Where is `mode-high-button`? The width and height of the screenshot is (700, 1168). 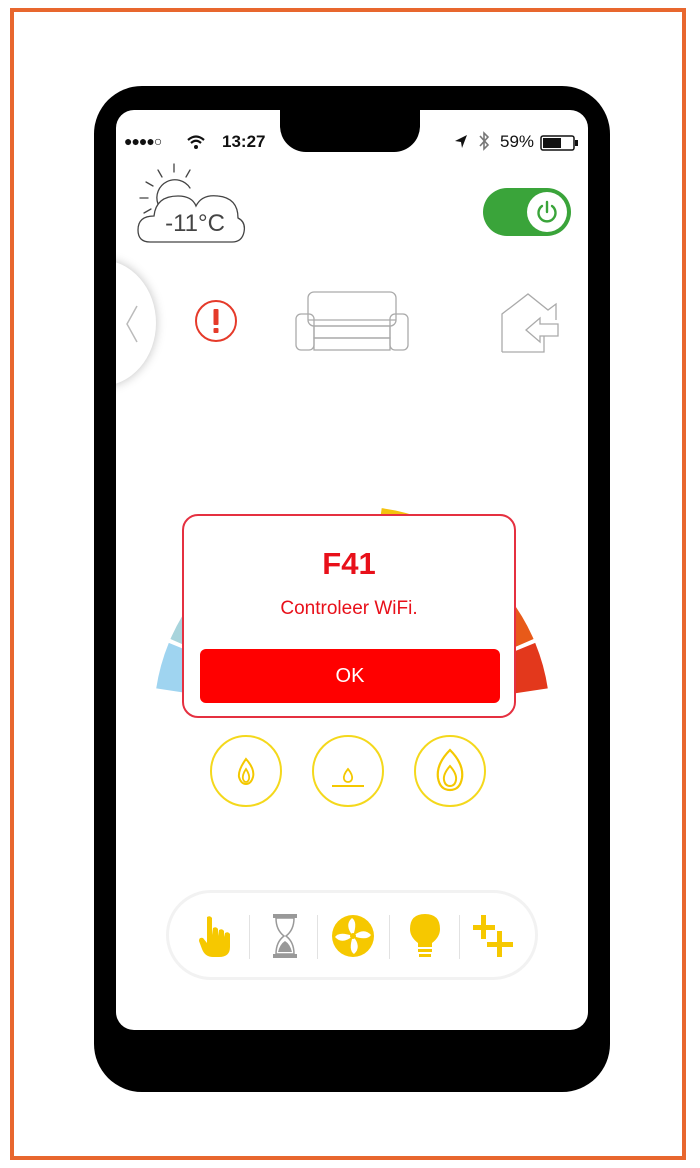 mode-high-button is located at coordinates (450, 771).